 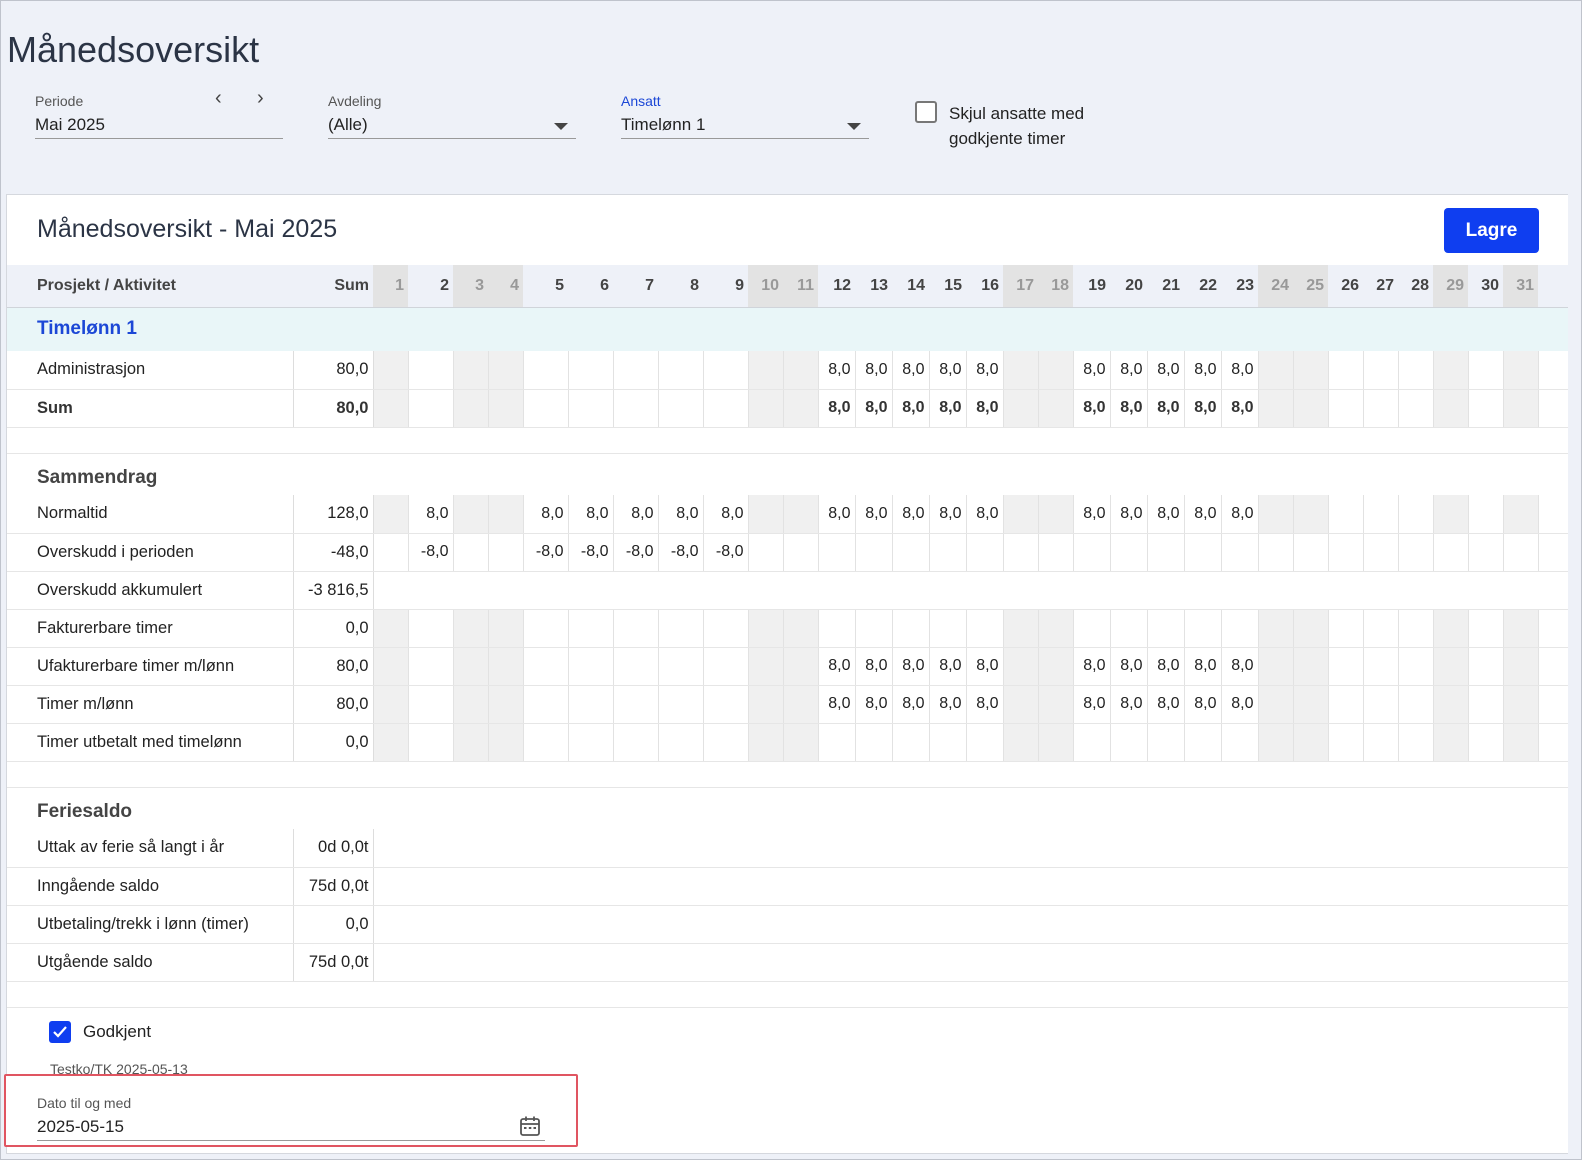 I want to click on calendar-icon, so click(x=530, y=1126).